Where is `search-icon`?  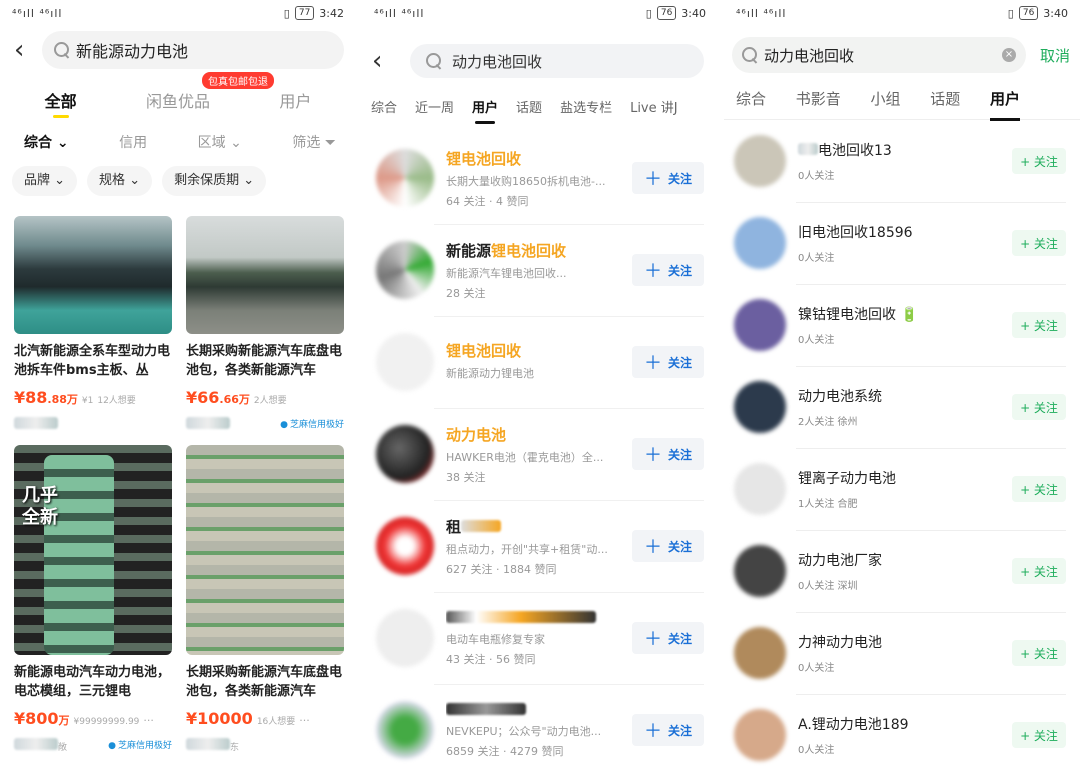 search-icon is located at coordinates (434, 61).